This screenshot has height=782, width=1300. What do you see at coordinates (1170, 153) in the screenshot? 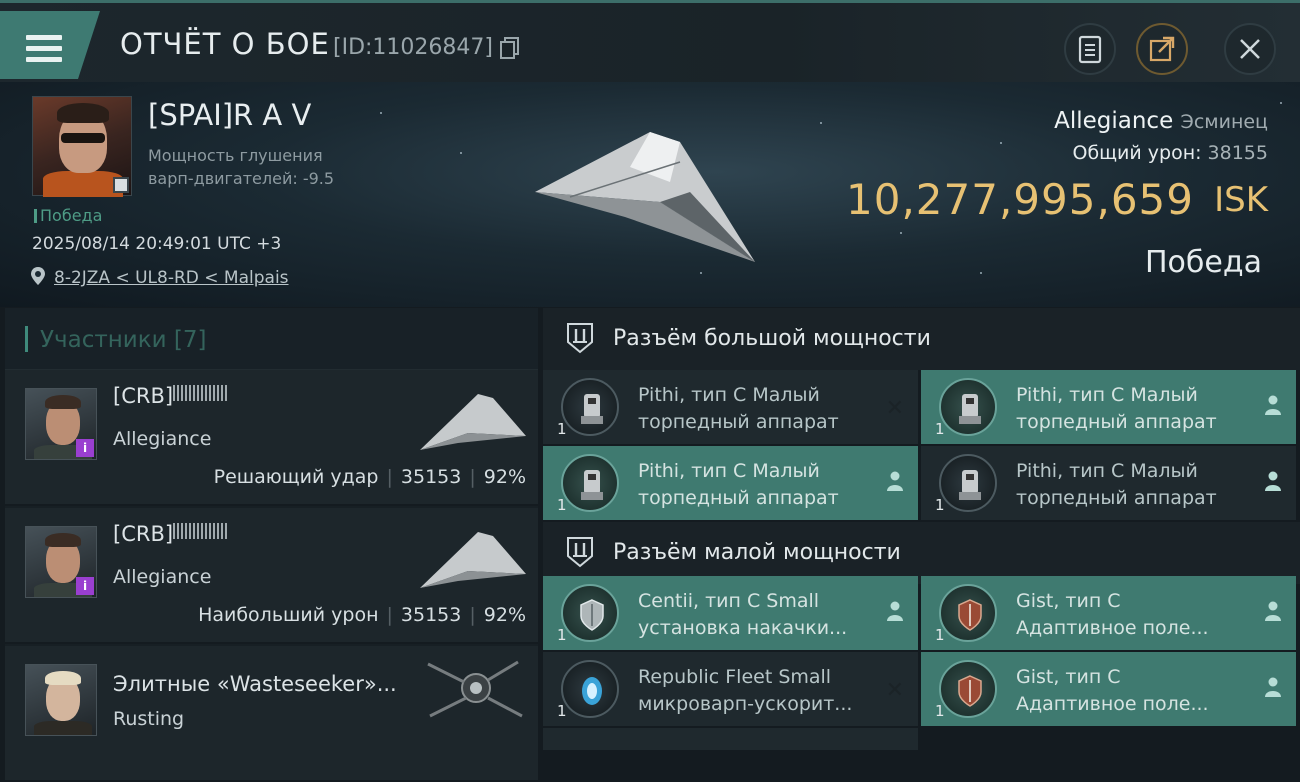
I see `total-damage: Общий урон: 38155` at bounding box center [1170, 153].